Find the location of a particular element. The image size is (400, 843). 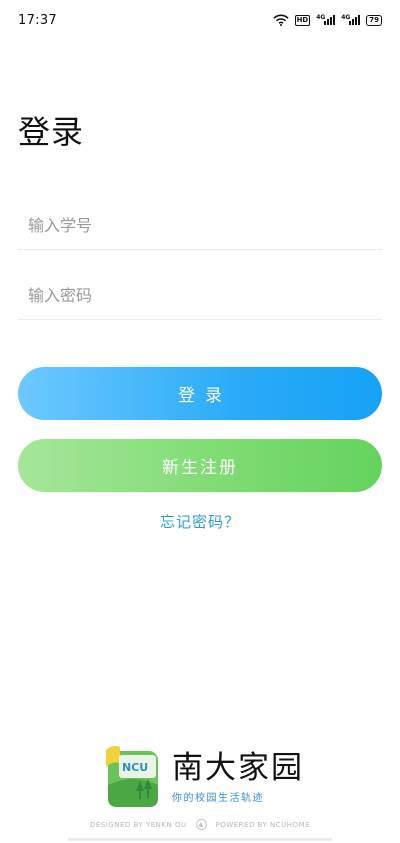

svg-text: NCU is located at coordinates (135, 767).